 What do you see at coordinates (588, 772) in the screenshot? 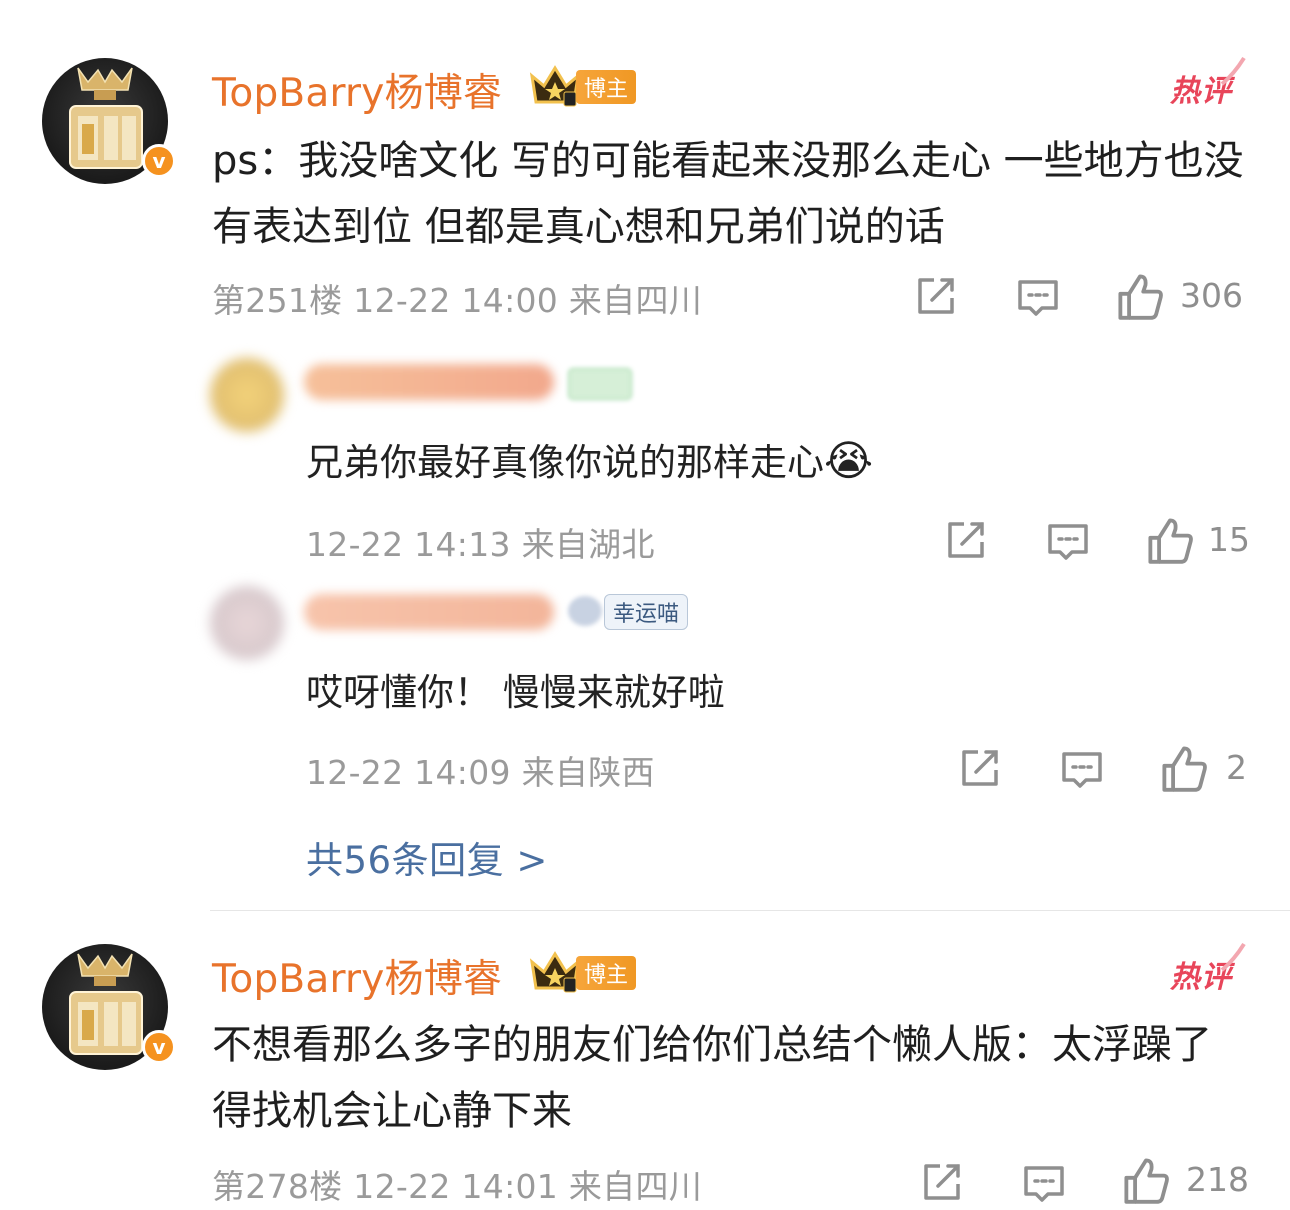
I see `reply-location: 来自陕西` at bounding box center [588, 772].